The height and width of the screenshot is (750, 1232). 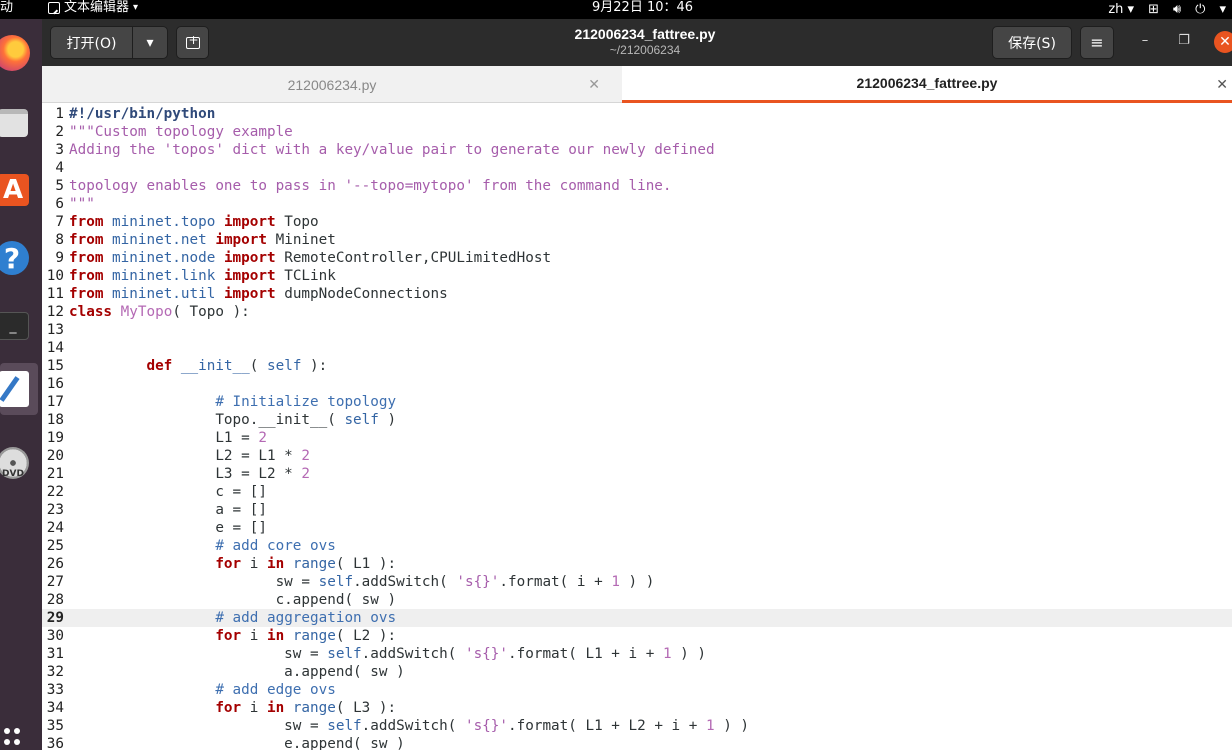 I want to click on new-tab-button, so click(x=192, y=42).